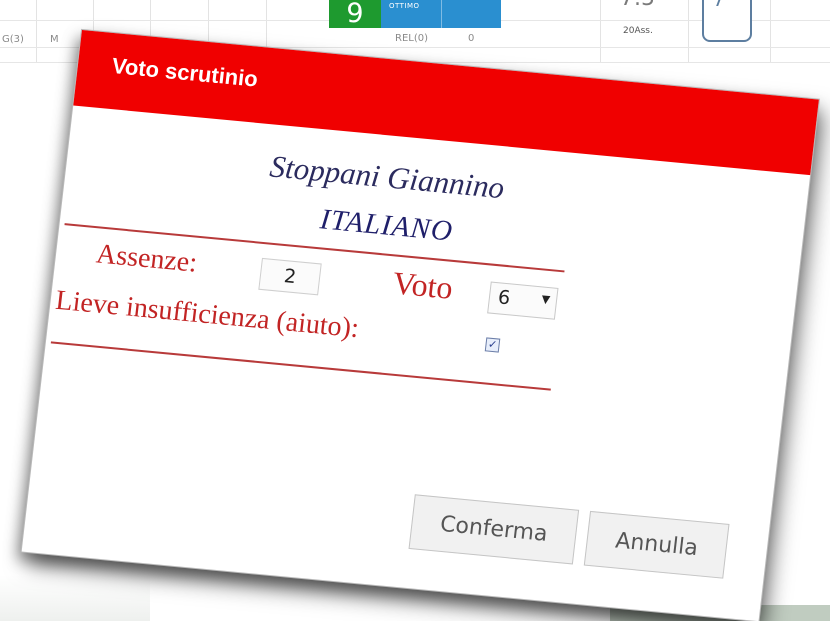 The width and height of the screenshot is (830, 621). What do you see at coordinates (504, 298) in the screenshot?
I see `vote-select-value: 6` at bounding box center [504, 298].